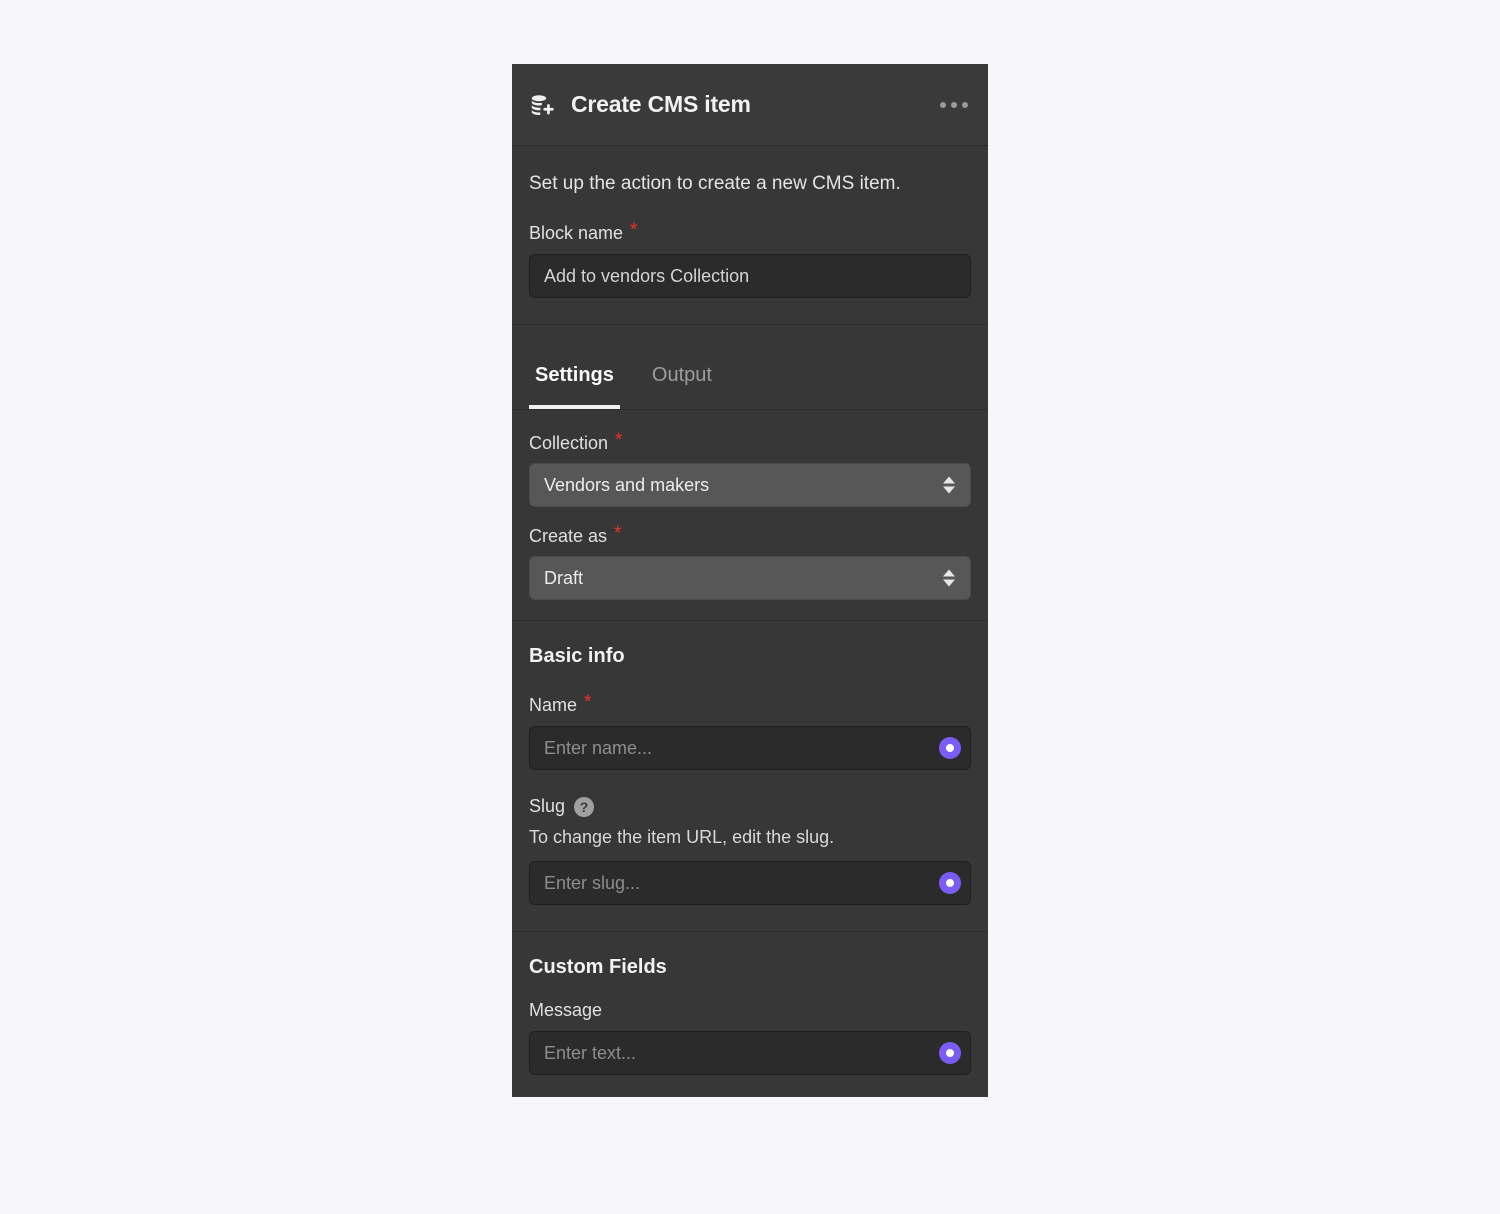 The width and height of the screenshot is (1500, 1214). Describe the element at coordinates (682, 386) in the screenshot. I see `tab-output: Output` at that location.